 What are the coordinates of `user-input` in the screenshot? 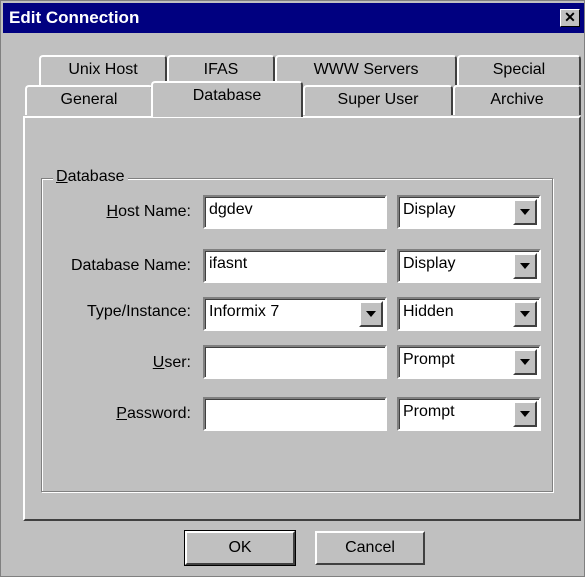 It's located at (295, 362).